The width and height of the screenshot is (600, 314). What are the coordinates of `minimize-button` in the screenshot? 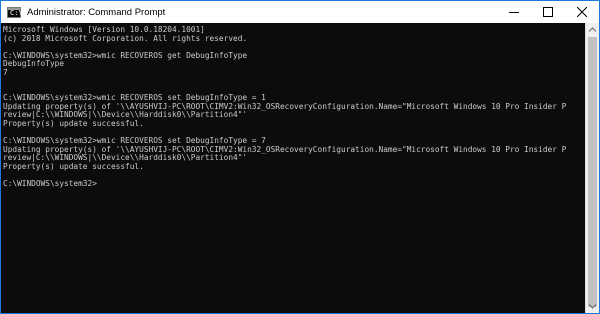 It's located at (514, 12).